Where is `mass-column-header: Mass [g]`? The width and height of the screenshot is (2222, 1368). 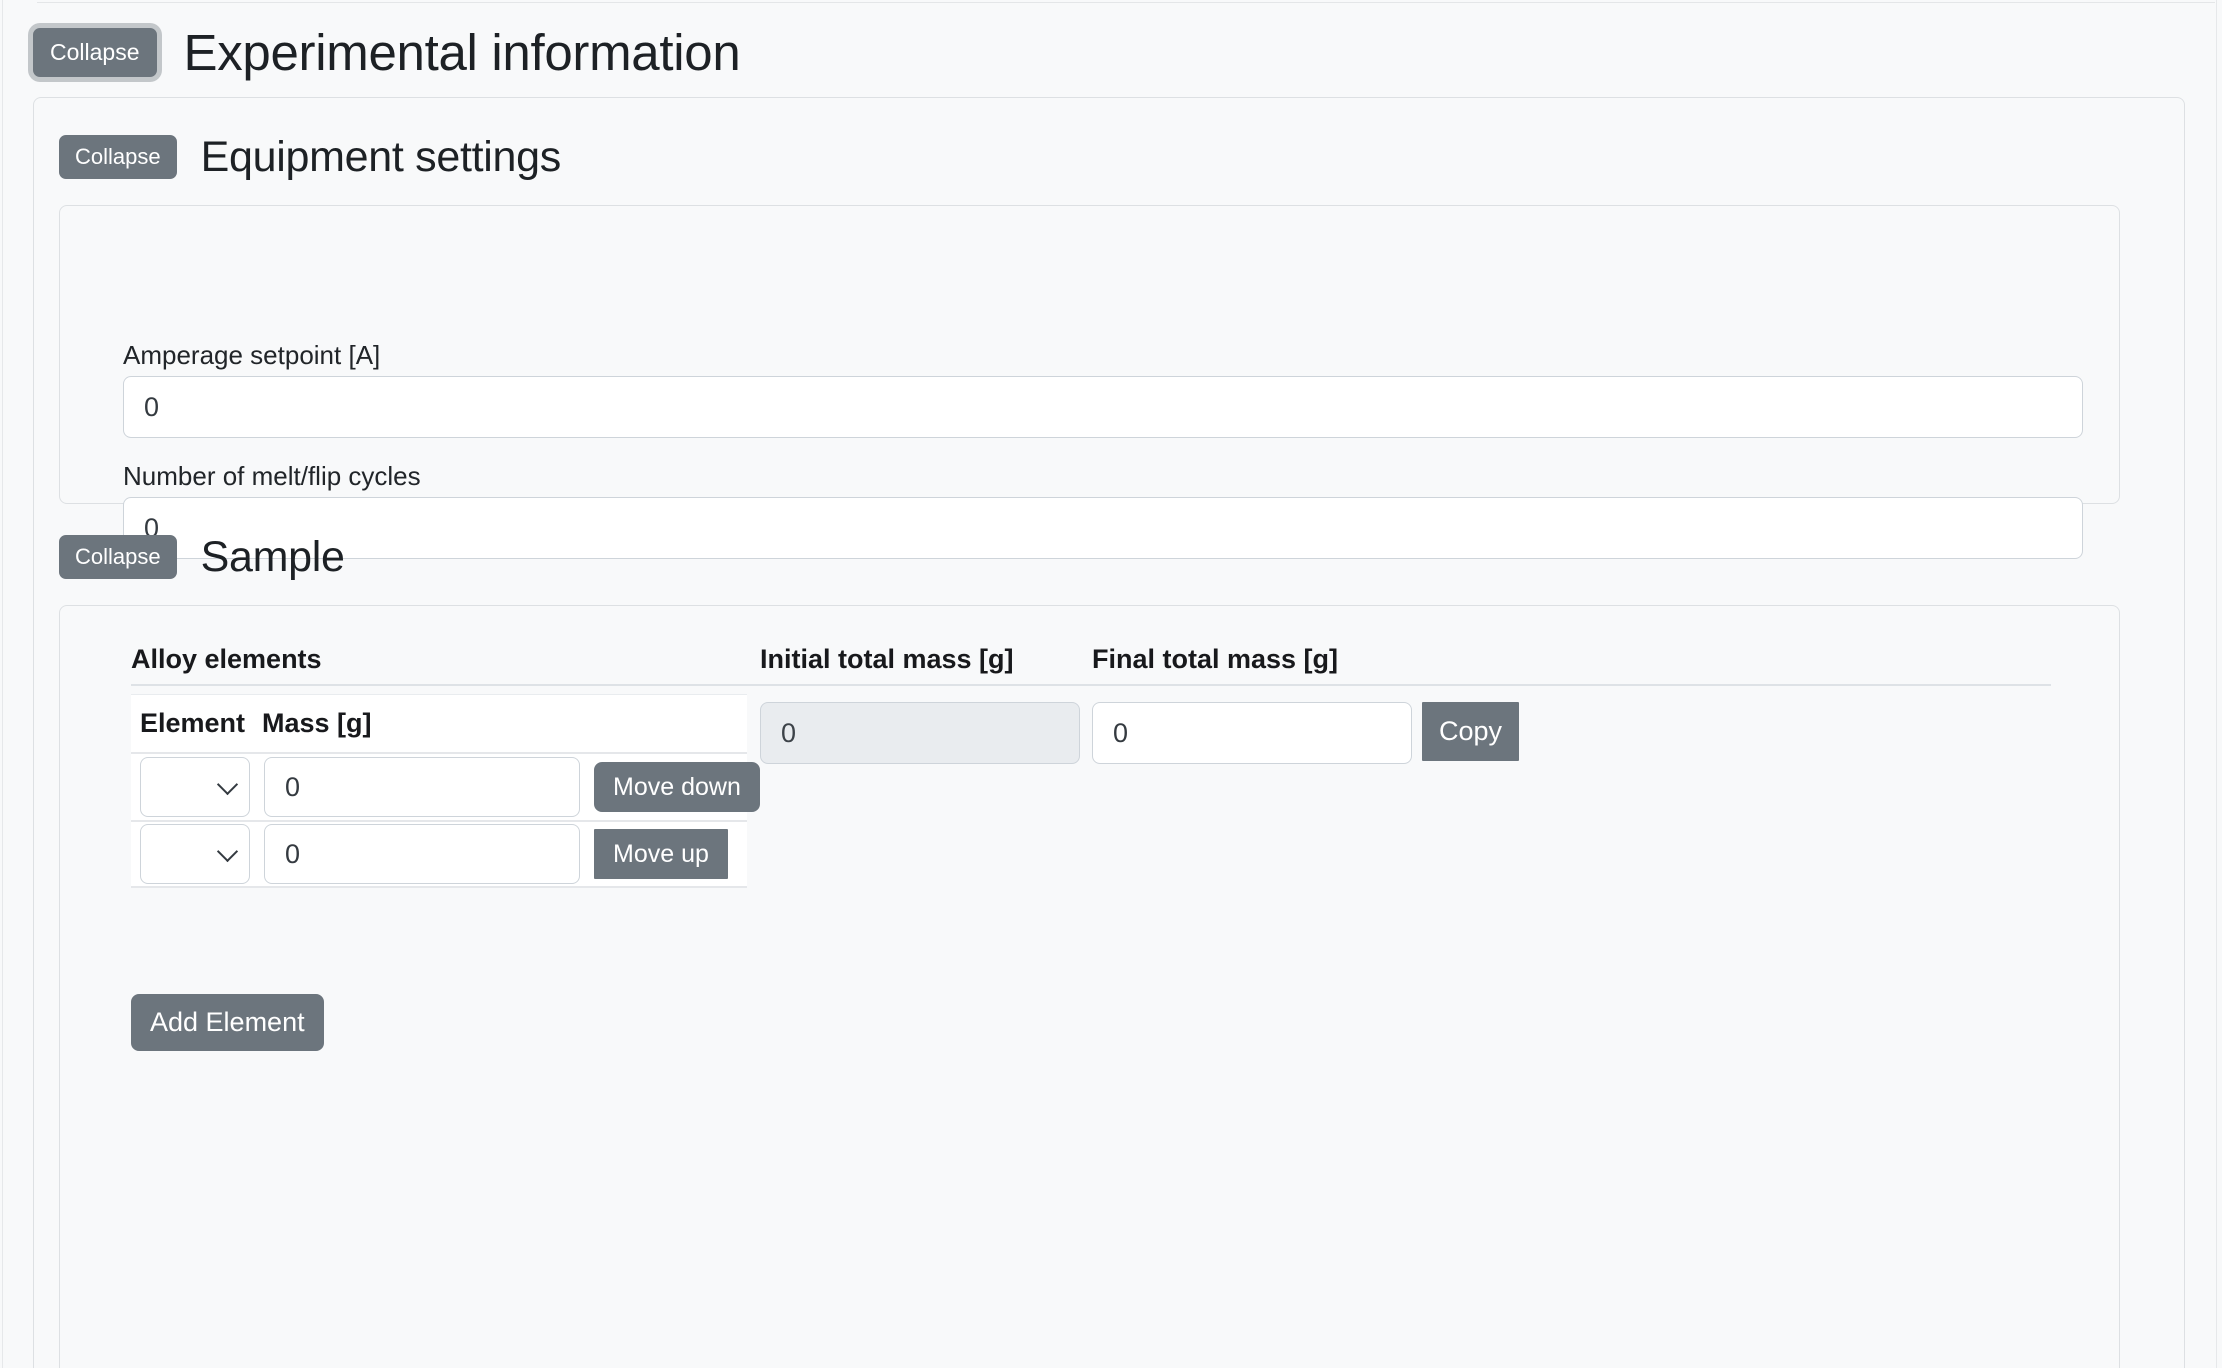
mass-column-header: Mass [g] is located at coordinates (317, 723).